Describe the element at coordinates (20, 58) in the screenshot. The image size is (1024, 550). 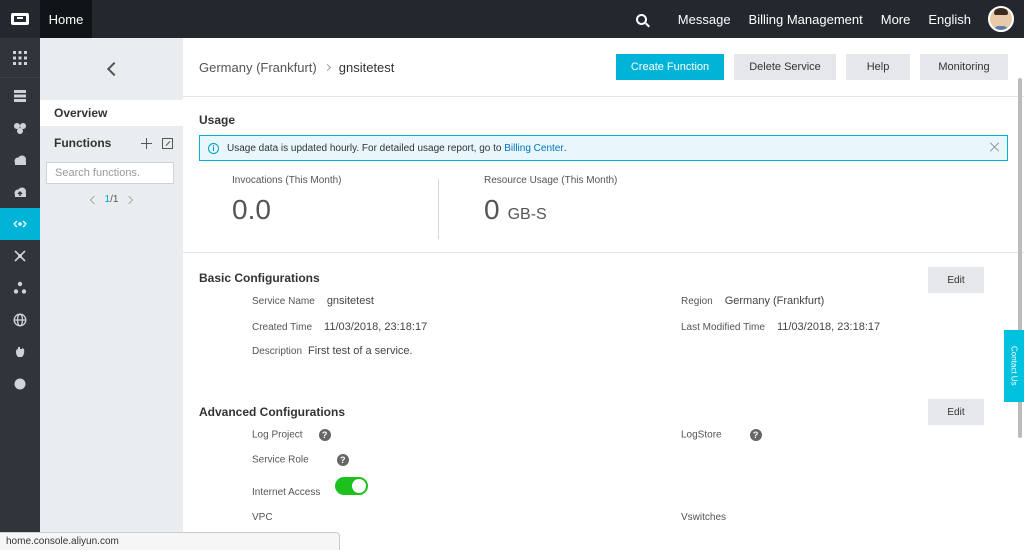
I see `apps-icon` at that location.